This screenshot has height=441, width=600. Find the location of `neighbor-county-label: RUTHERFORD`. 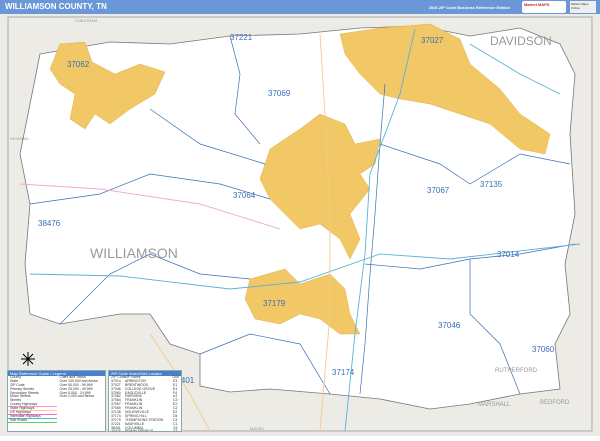

neighbor-county-label: RUTHERFORD is located at coordinates (516, 371).